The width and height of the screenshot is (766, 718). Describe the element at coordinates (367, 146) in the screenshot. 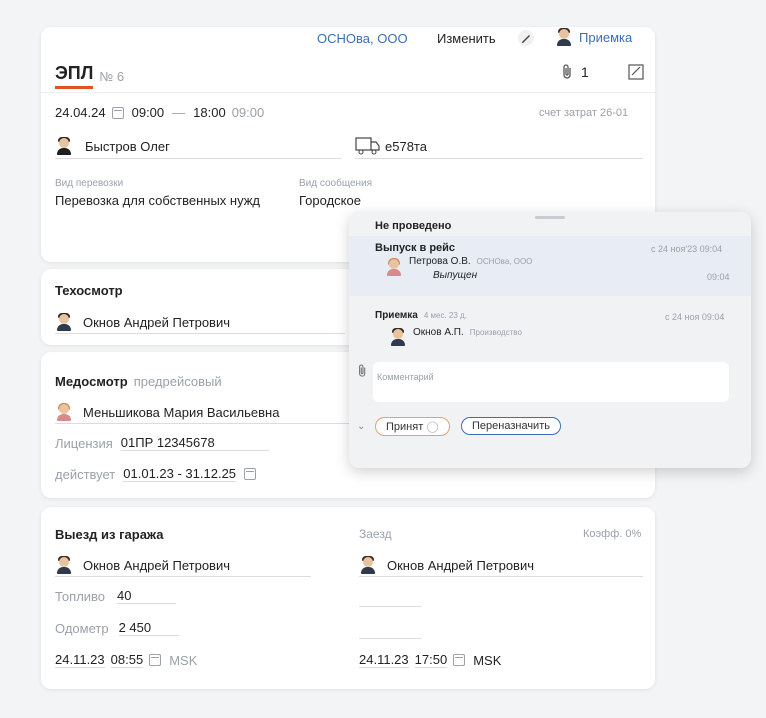

I see `truck-icon` at that location.